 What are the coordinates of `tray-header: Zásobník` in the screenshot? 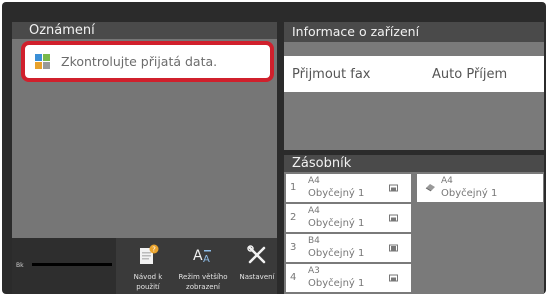 It's located at (414, 163).